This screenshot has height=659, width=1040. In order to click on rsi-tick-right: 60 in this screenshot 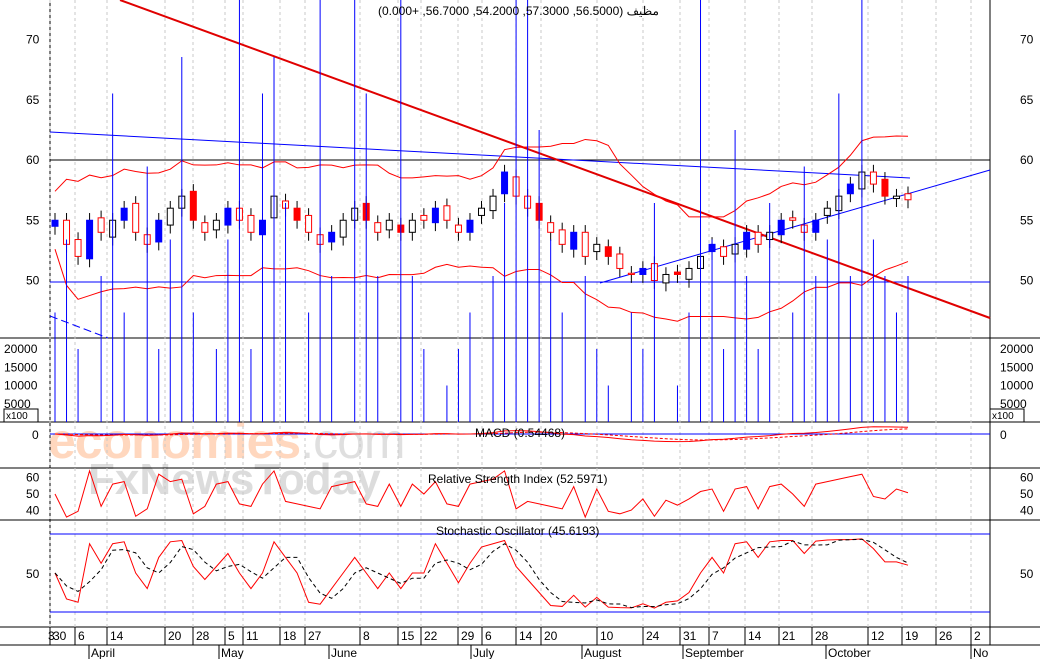, I will do `click(1027, 478)`.